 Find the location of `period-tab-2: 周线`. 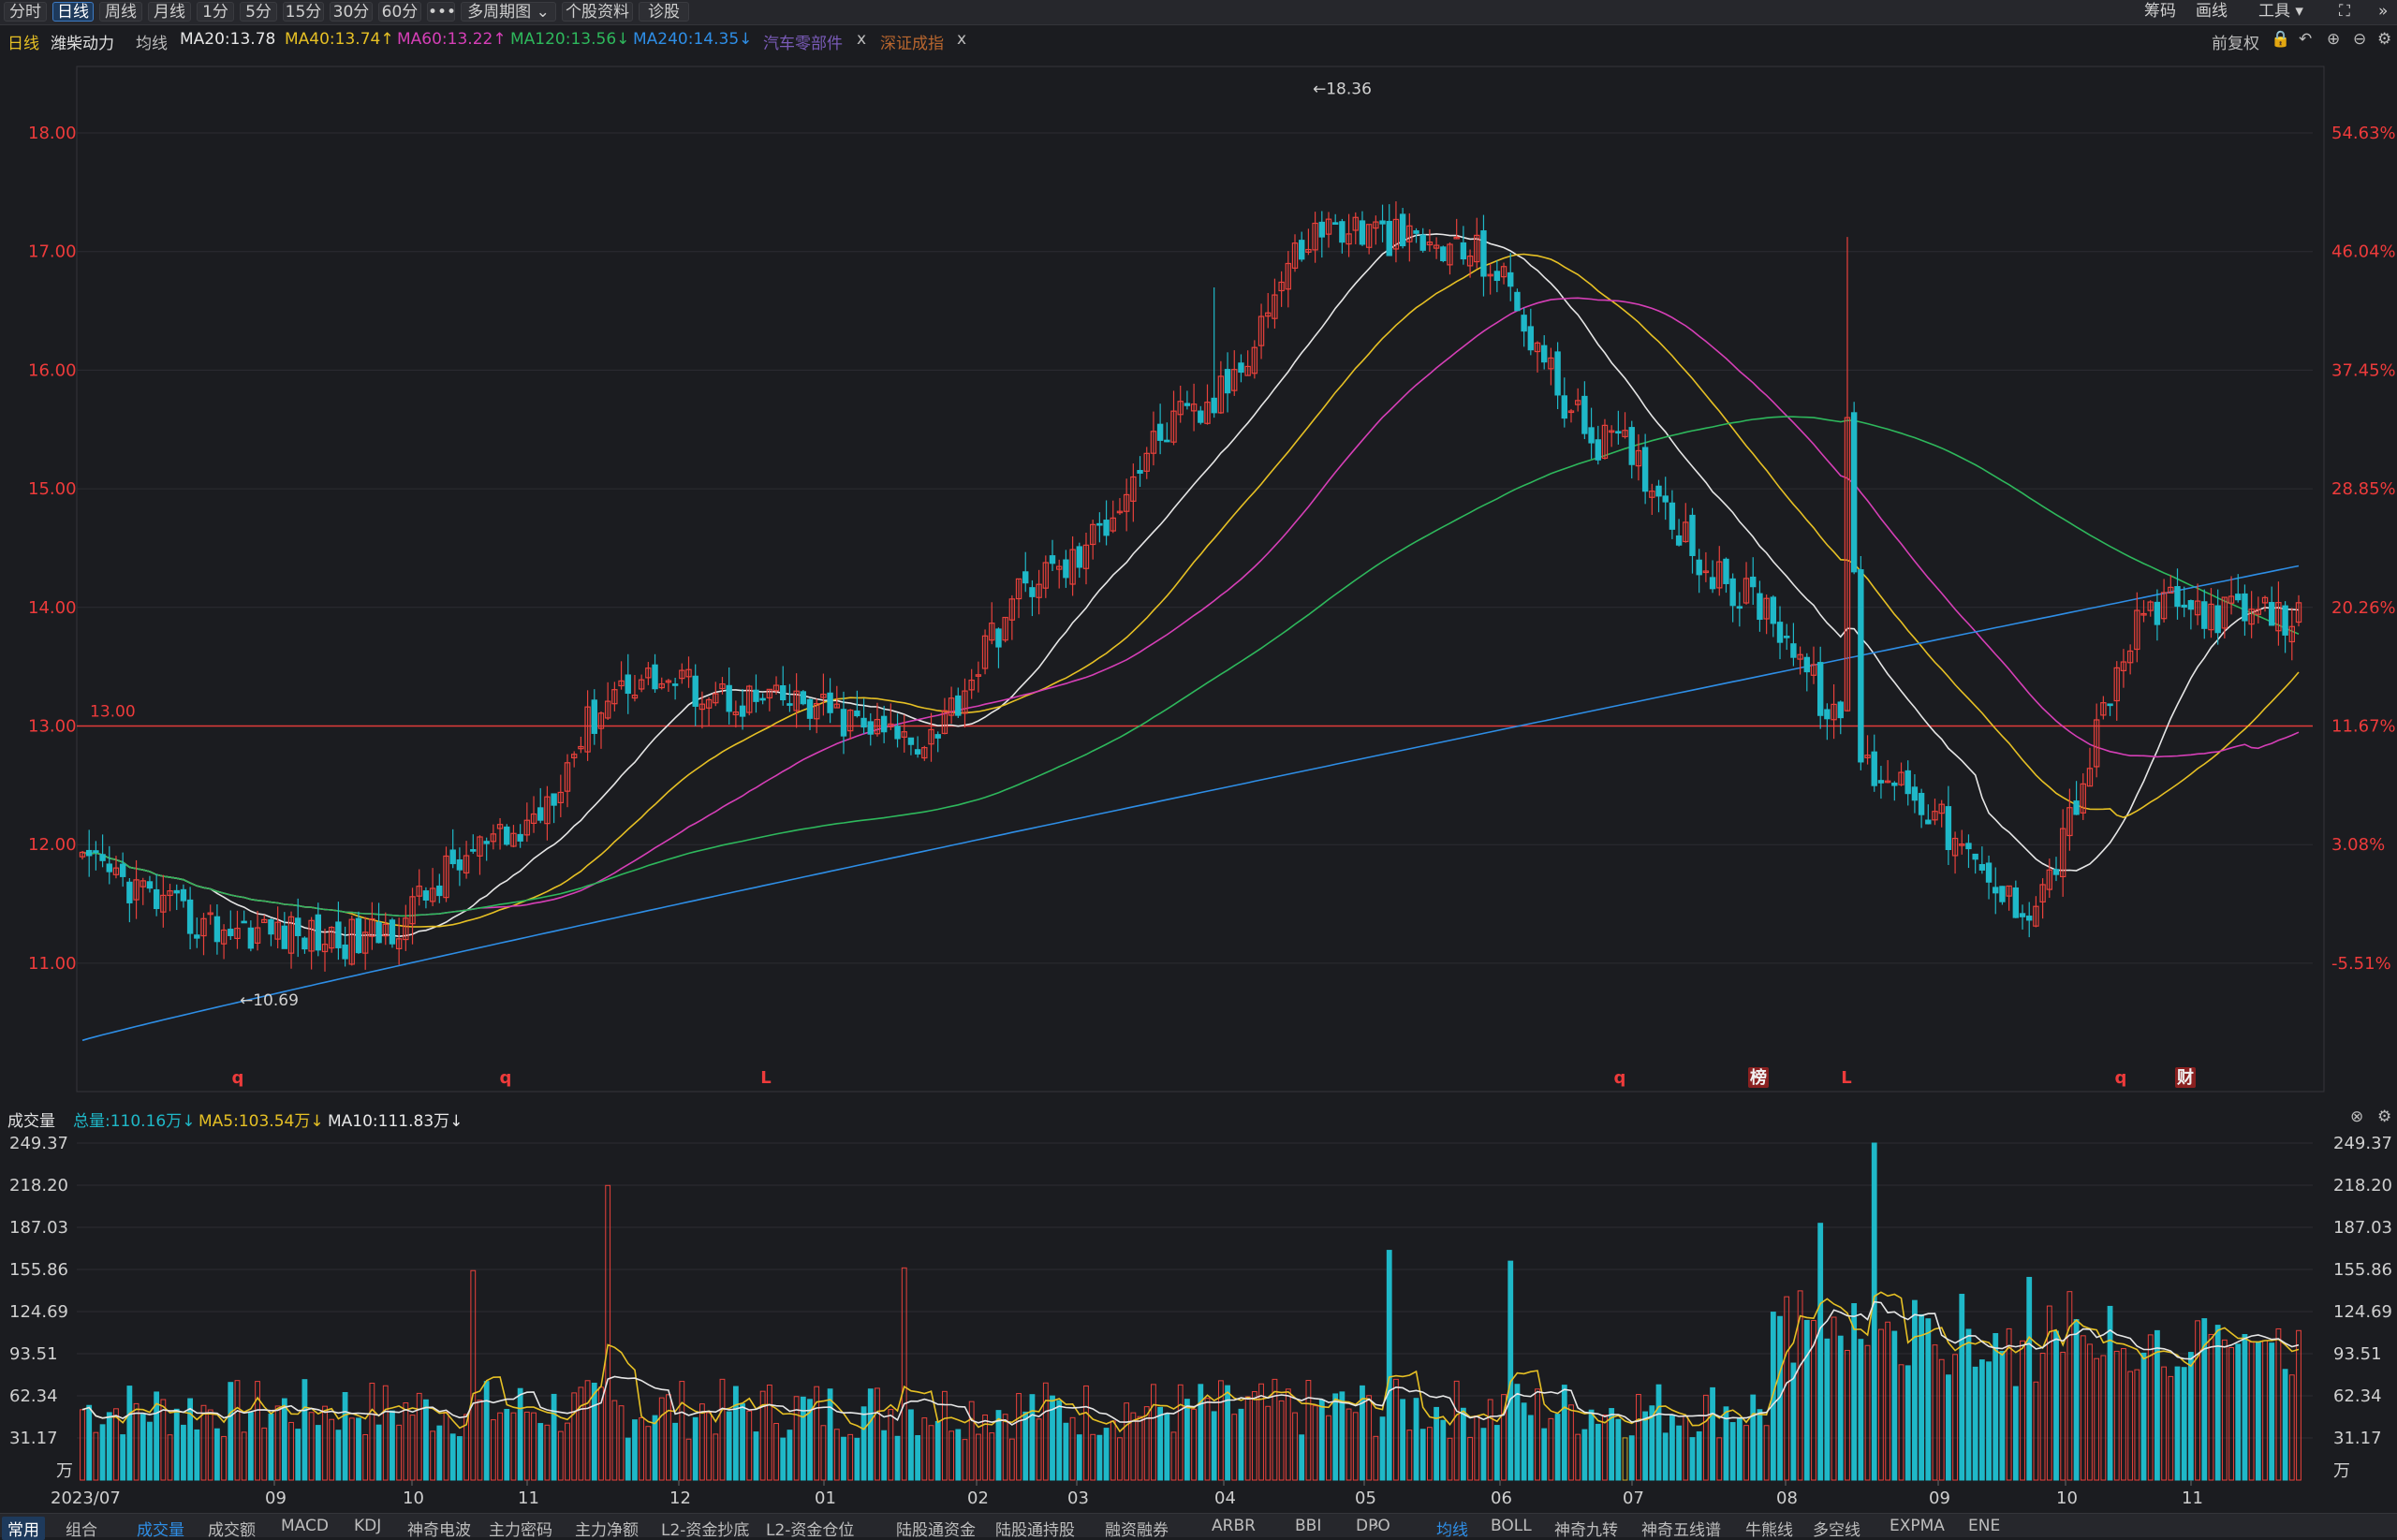

period-tab-2: 周线 is located at coordinates (121, 12).